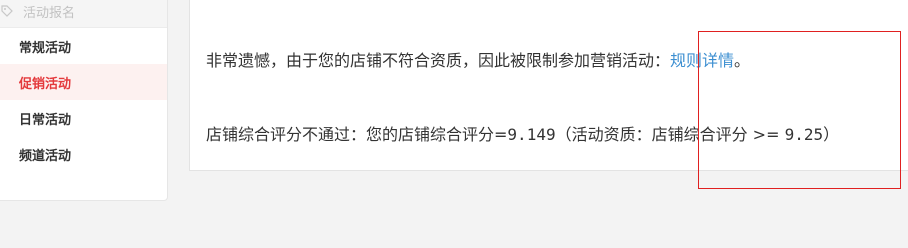 The image size is (908, 248). What do you see at coordinates (438, 60) in the screenshot?
I see `restriction-text: 非常遗憾，由于您的店铺不符合资质，因此被限制参加营销活动：` at bounding box center [438, 60].